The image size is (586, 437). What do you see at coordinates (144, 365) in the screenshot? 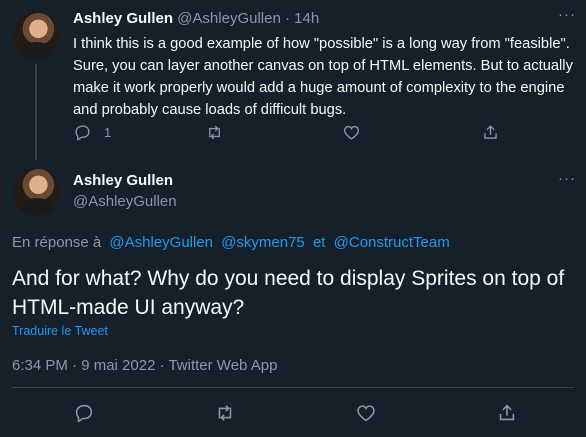
I see `tweet-meta: 6:34 PM · 9 mai 2022 · Twitter Web App` at bounding box center [144, 365].